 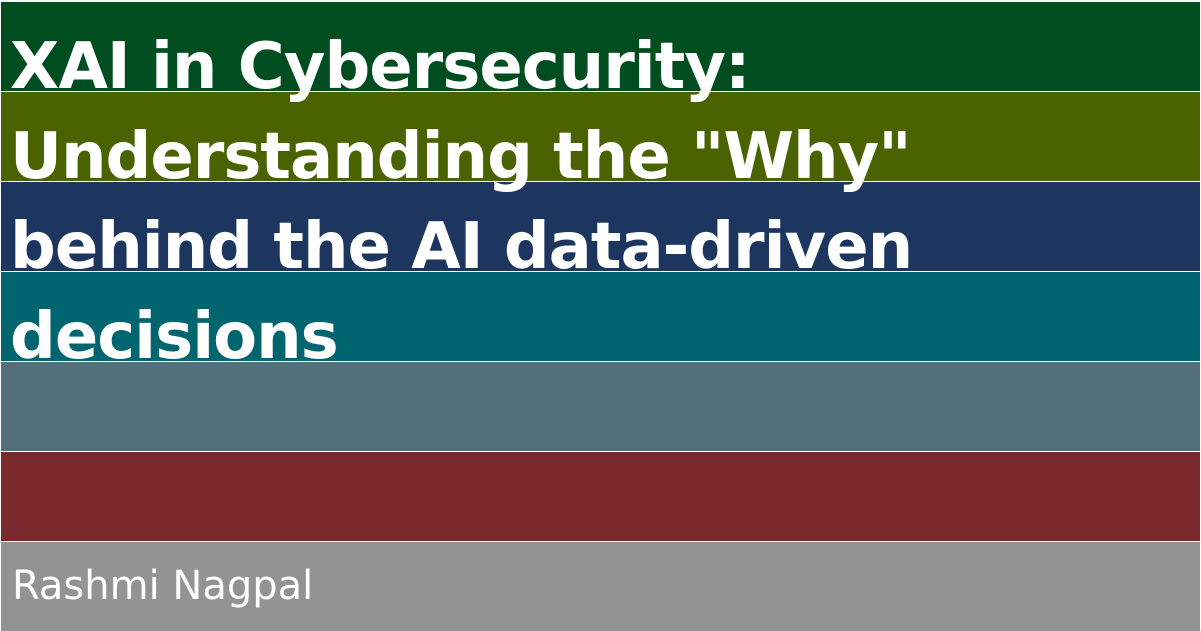 What do you see at coordinates (461, 157) in the screenshot?
I see `title-line: Understanding the "Why"` at bounding box center [461, 157].